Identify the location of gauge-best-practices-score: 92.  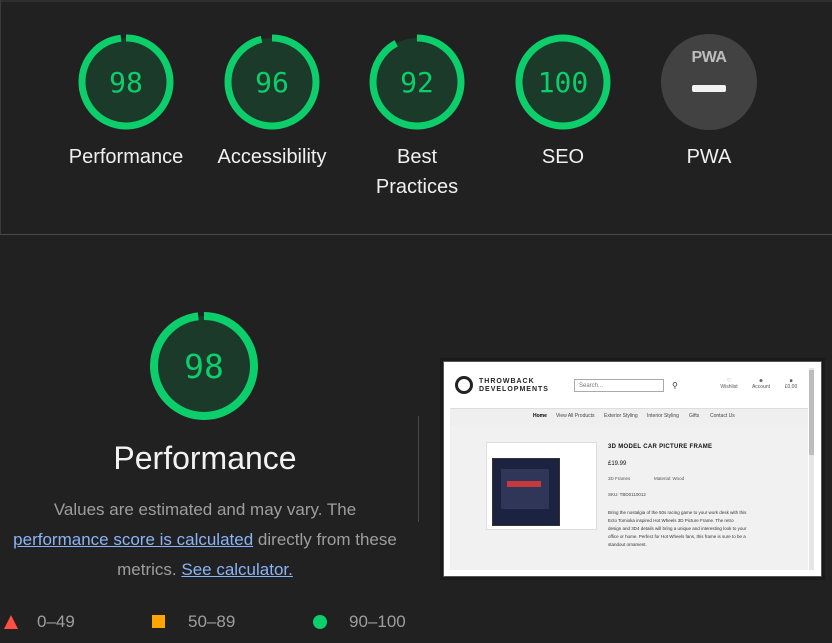
(417, 82).